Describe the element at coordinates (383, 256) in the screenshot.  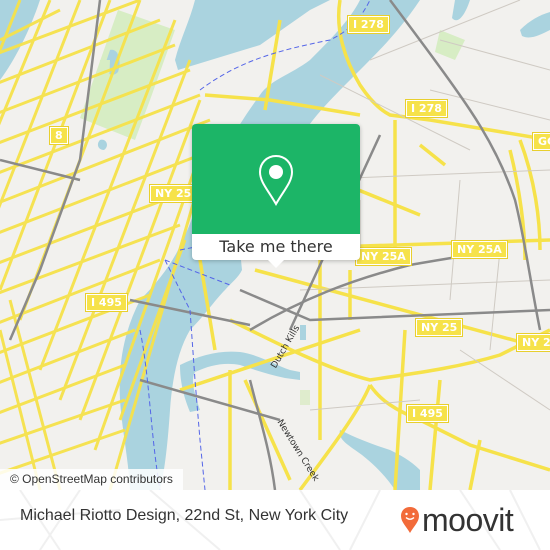
I see `road-shield-ny25a-west: NY 25A` at that location.